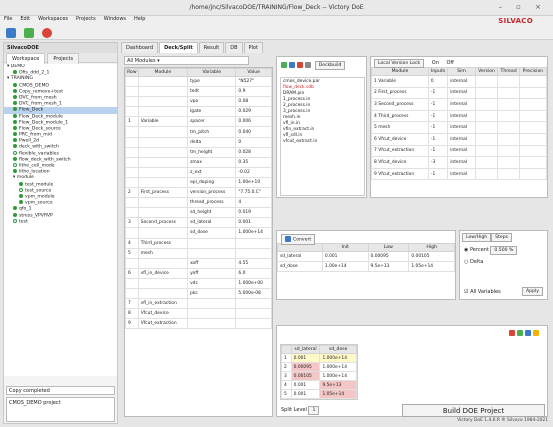 The width and height of the screenshot is (553, 427). I want to click on table-row: epi_doping 1.00e+10, so click(198, 182).